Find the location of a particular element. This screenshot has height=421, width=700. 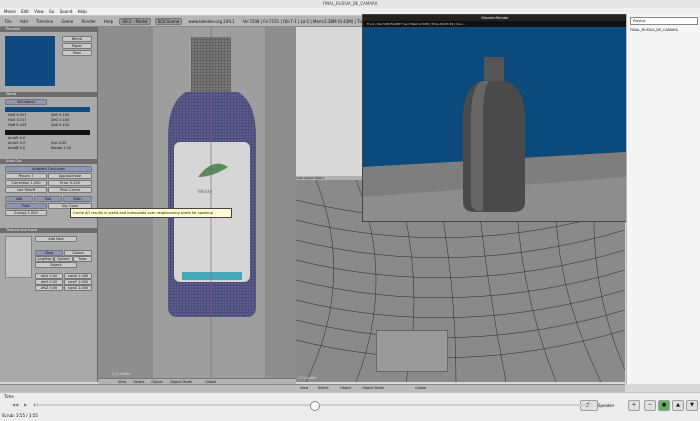

zenith-g: ZeG 0.100 is located at coordinates (68, 120).